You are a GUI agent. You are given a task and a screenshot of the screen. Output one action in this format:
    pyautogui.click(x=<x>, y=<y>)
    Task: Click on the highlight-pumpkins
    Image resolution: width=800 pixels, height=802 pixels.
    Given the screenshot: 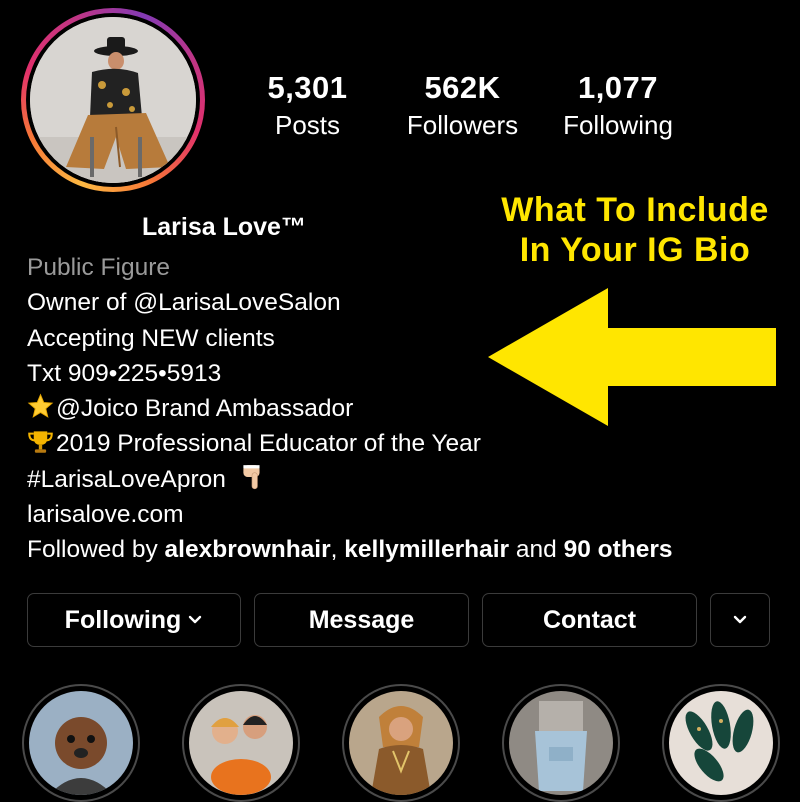 What is the action you would take?
    pyautogui.click(x=241, y=743)
    